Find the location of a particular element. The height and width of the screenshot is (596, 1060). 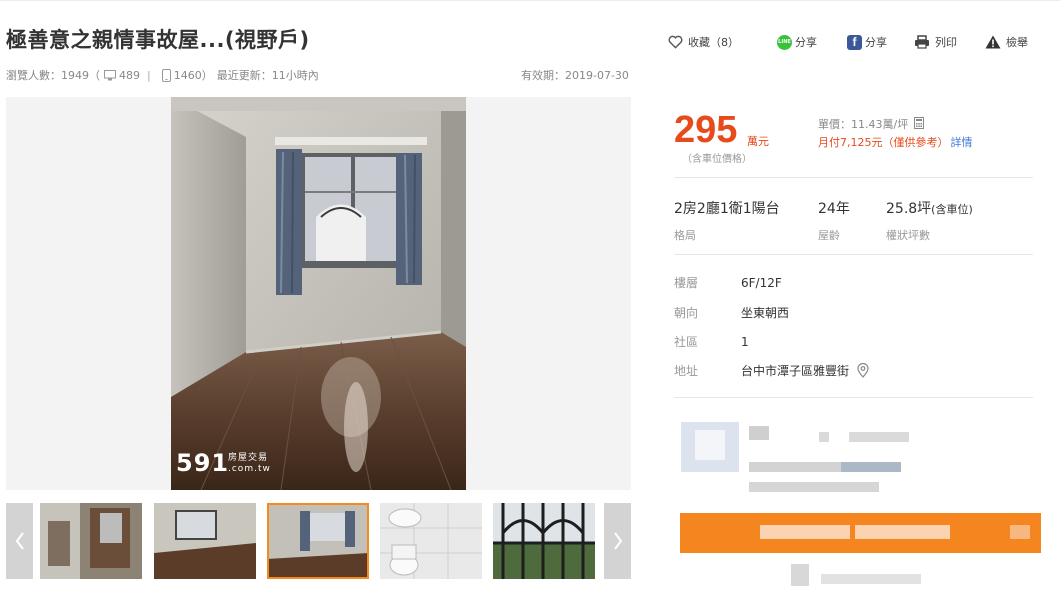

unit-price-text: 單價：11.43萬/坪 is located at coordinates (863, 124).